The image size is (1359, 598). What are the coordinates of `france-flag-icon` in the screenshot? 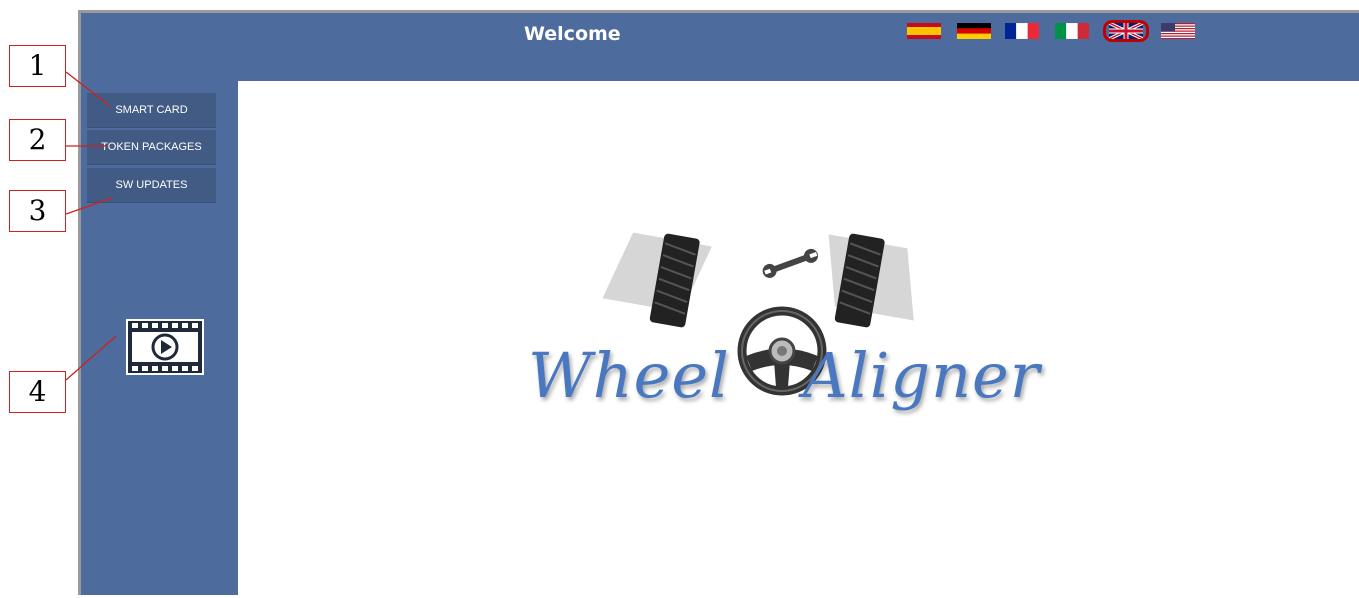 It's located at (1022, 31).